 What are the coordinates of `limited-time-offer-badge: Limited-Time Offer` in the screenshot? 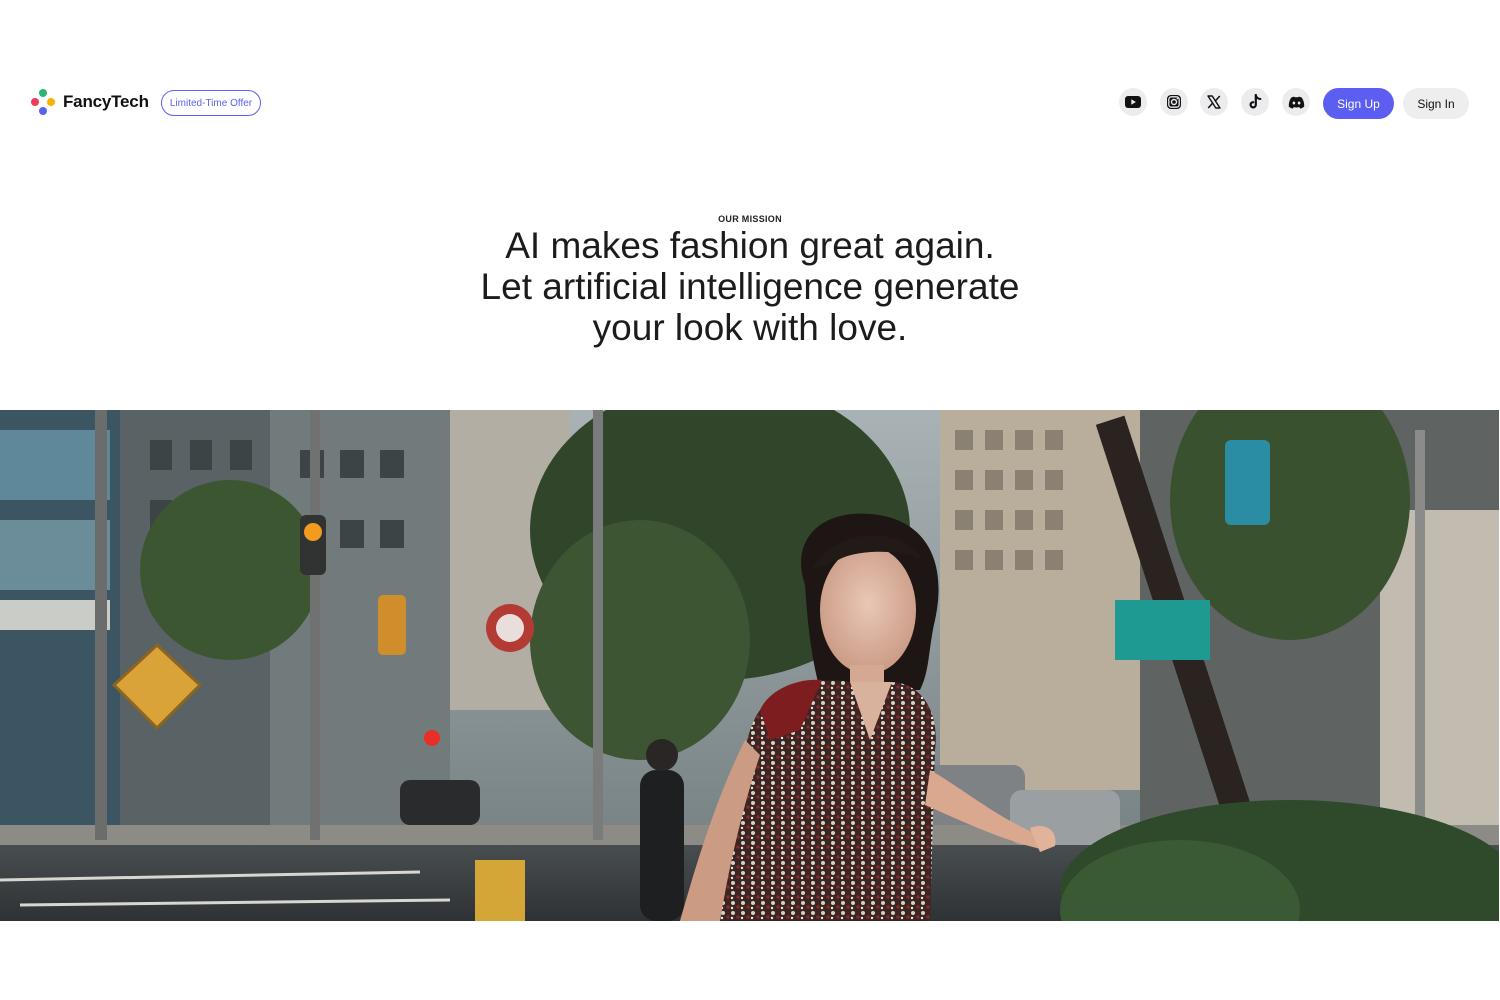 It's located at (211, 103).